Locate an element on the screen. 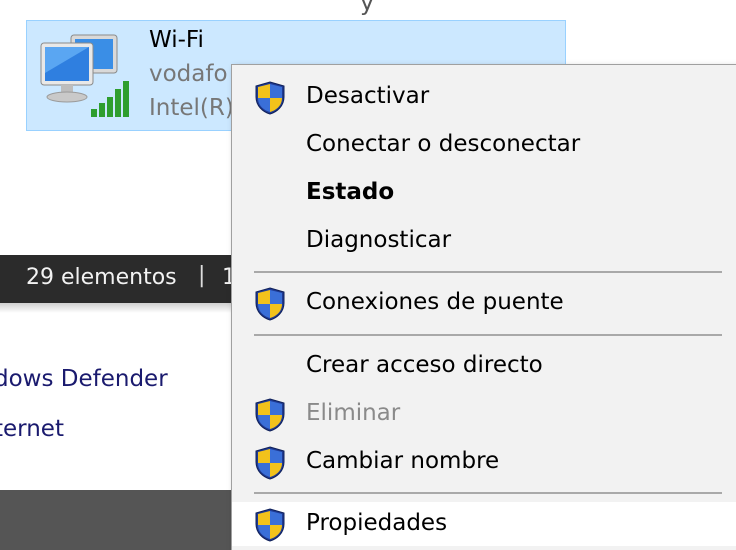  network-adapter: Intel(R) is located at coordinates (191, 108).